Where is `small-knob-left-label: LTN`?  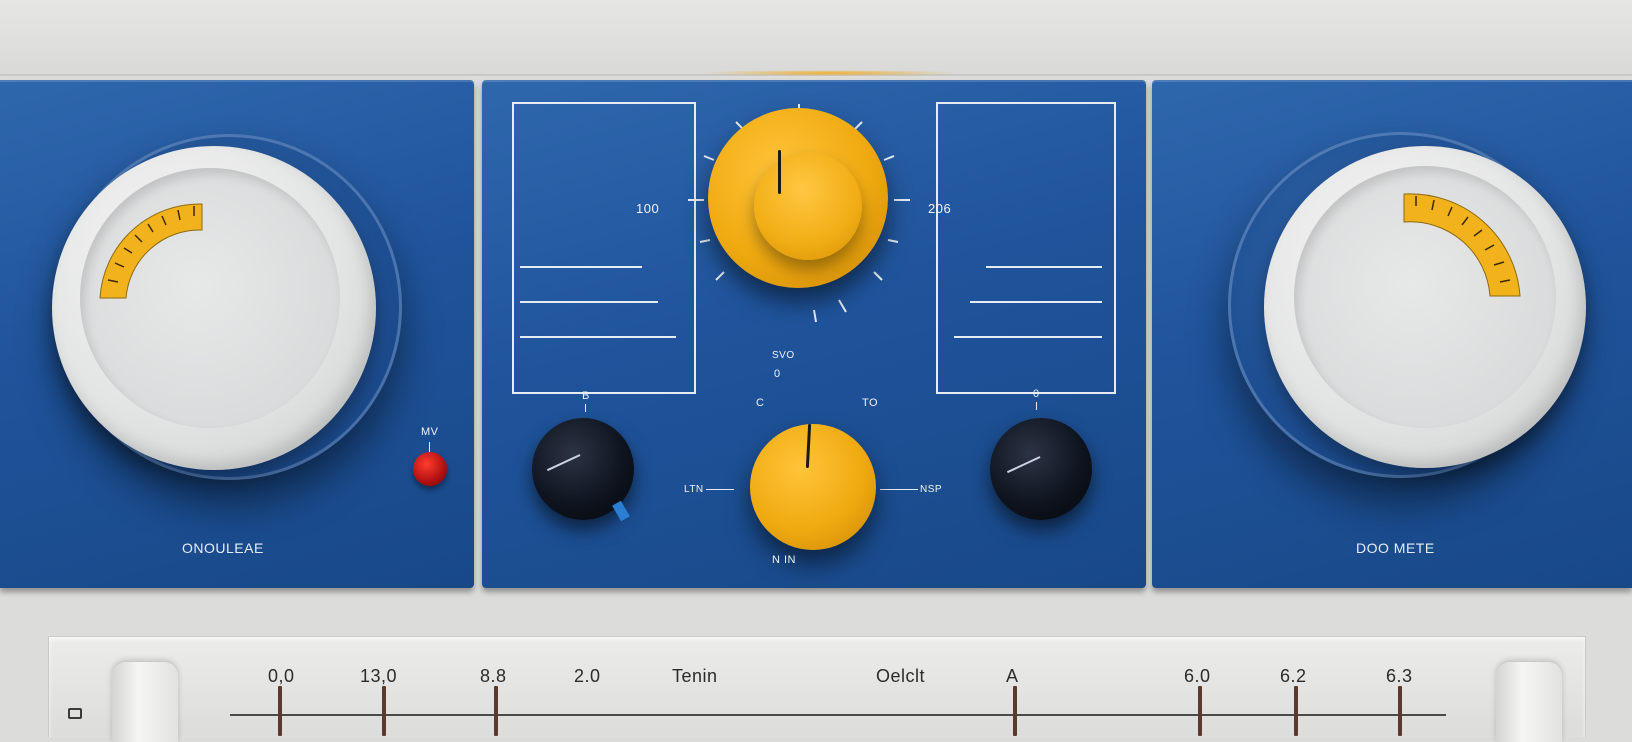 small-knob-left-label: LTN is located at coordinates (694, 489).